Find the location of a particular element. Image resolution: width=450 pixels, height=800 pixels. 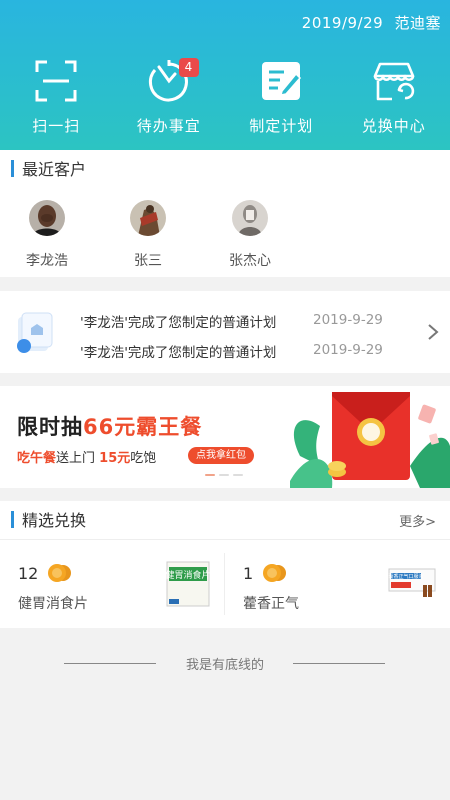

notice-document-icon is located at coordinates (35, 332).